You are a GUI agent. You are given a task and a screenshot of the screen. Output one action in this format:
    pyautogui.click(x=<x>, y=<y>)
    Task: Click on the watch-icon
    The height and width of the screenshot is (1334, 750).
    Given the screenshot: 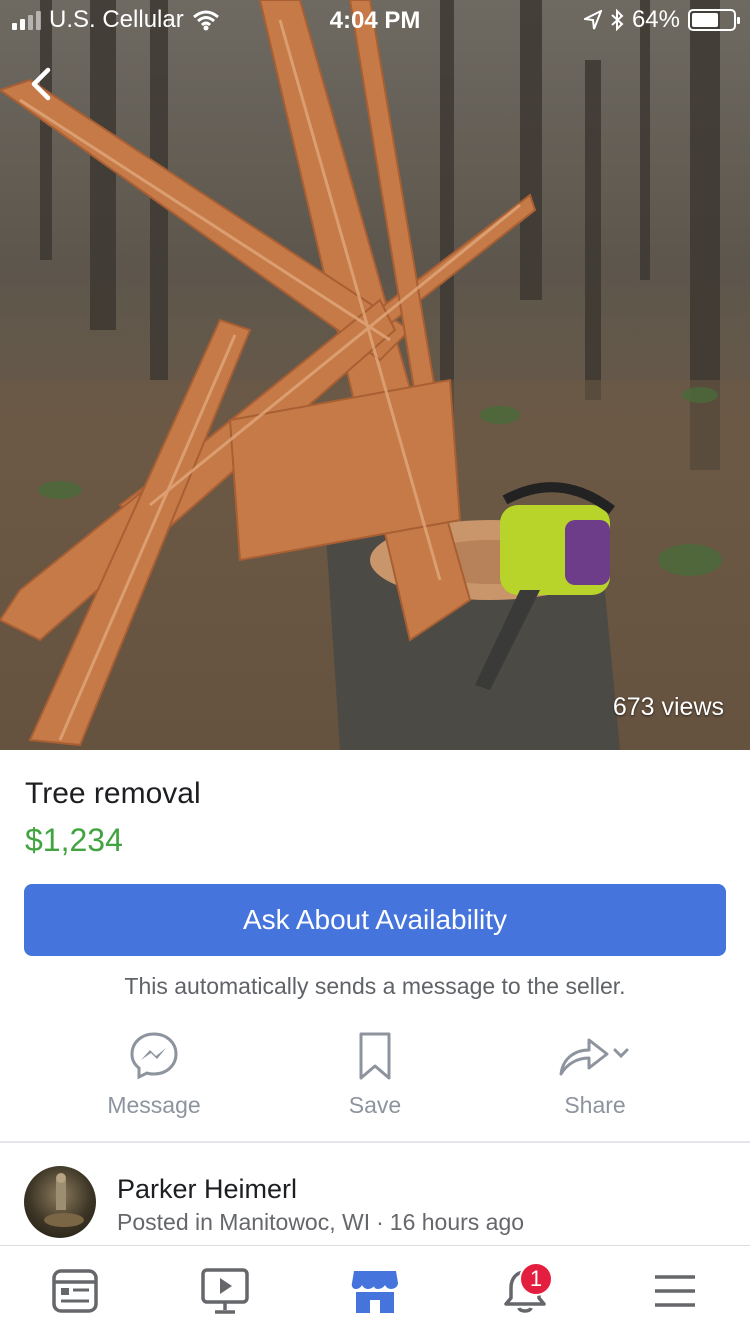 What is the action you would take?
    pyautogui.click(x=225, y=1291)
    